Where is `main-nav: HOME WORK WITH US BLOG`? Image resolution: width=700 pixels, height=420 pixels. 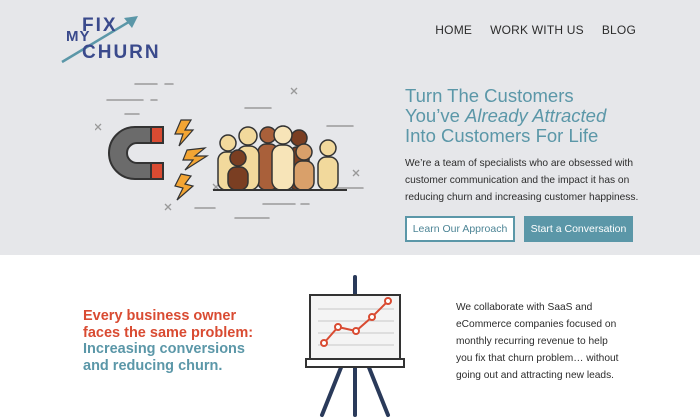
main-nav: HOME WORK WITH US BLOG is located at coordinates (535, 30).